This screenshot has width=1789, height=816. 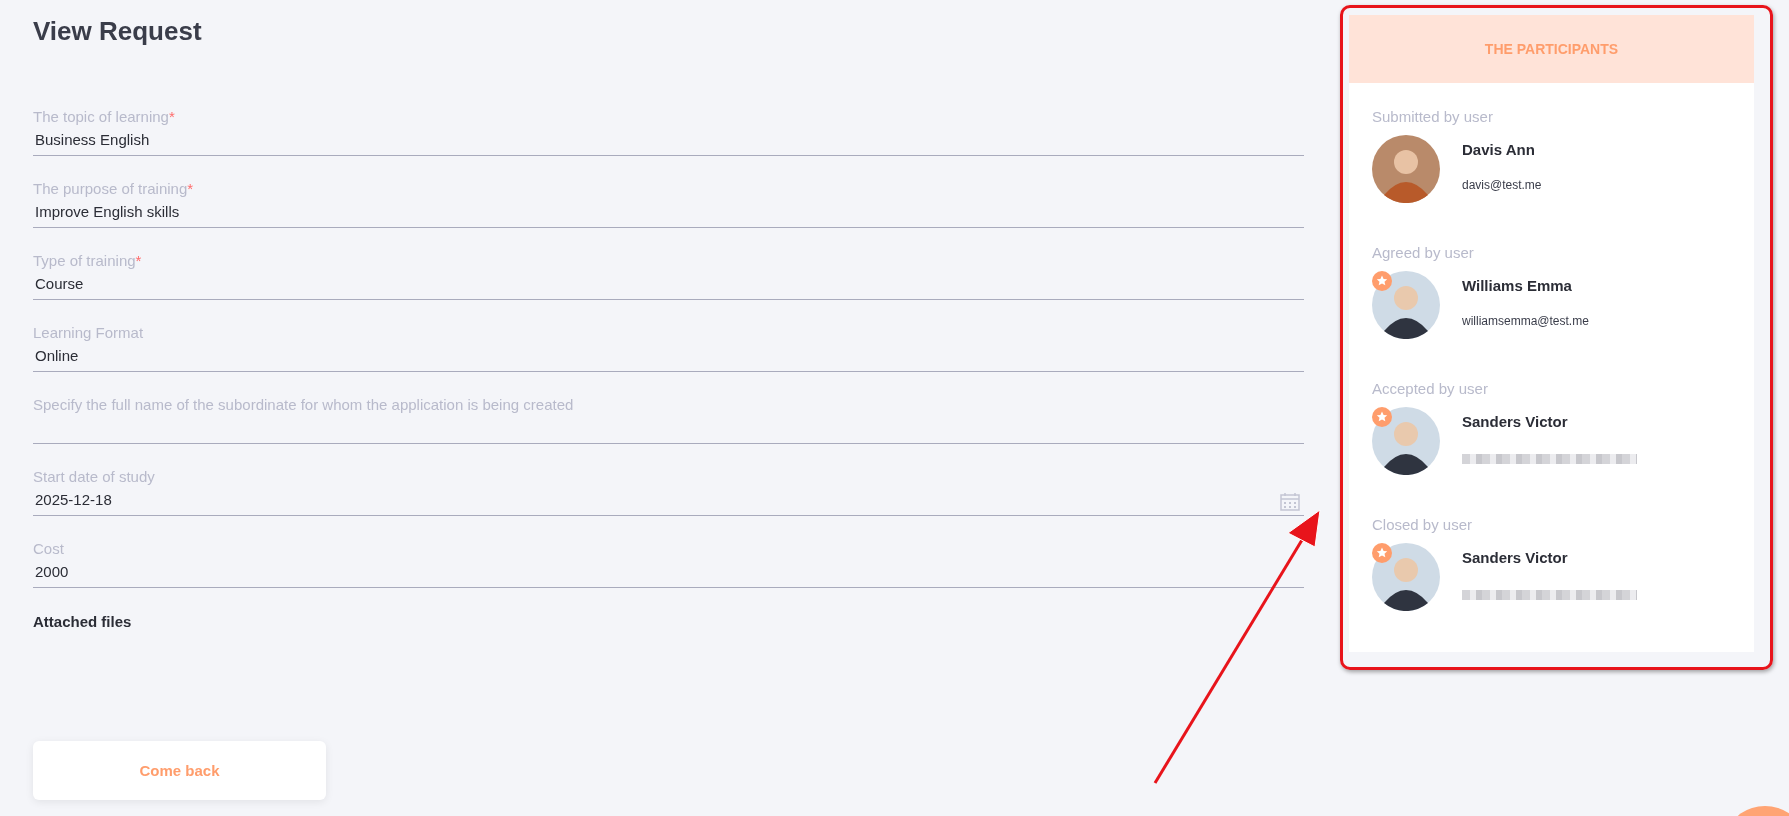 I want to click on participant-role: Submitted by user, so click(x=1433, y=116).